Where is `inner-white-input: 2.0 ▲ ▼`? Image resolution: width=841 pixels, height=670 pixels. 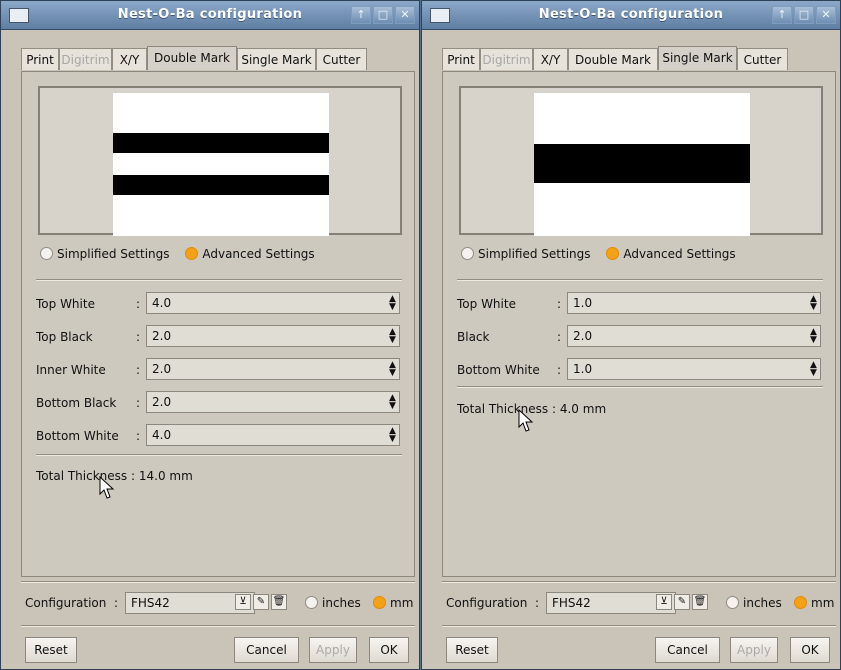 inner-white-input: 2.0 ▲ ▼ is located at coordinates (273, 369).